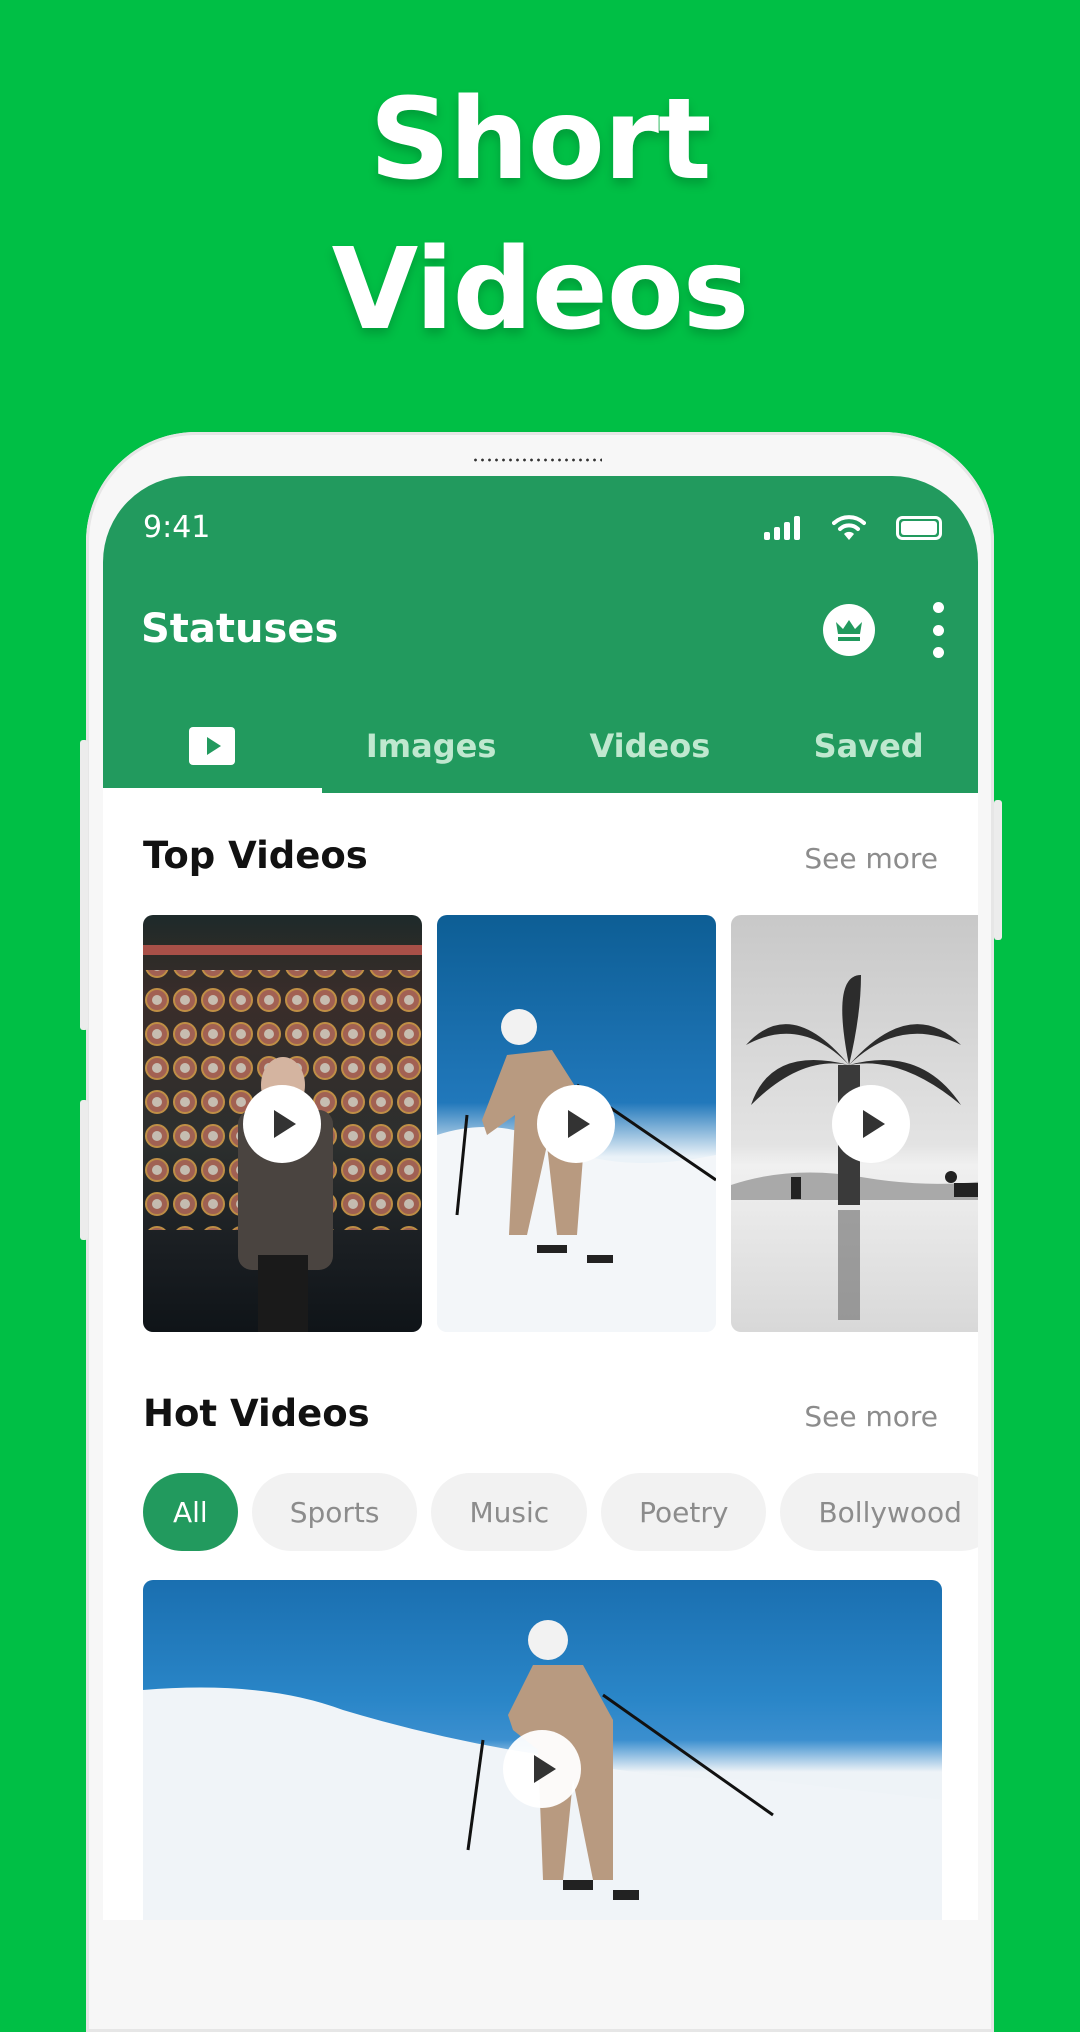 Image resolution: width=1080 pixels, height=2032 pixels. Describe the element at coordinates (190, 1512) in the screenshot. I see `filter-chip-all: All` at that location.